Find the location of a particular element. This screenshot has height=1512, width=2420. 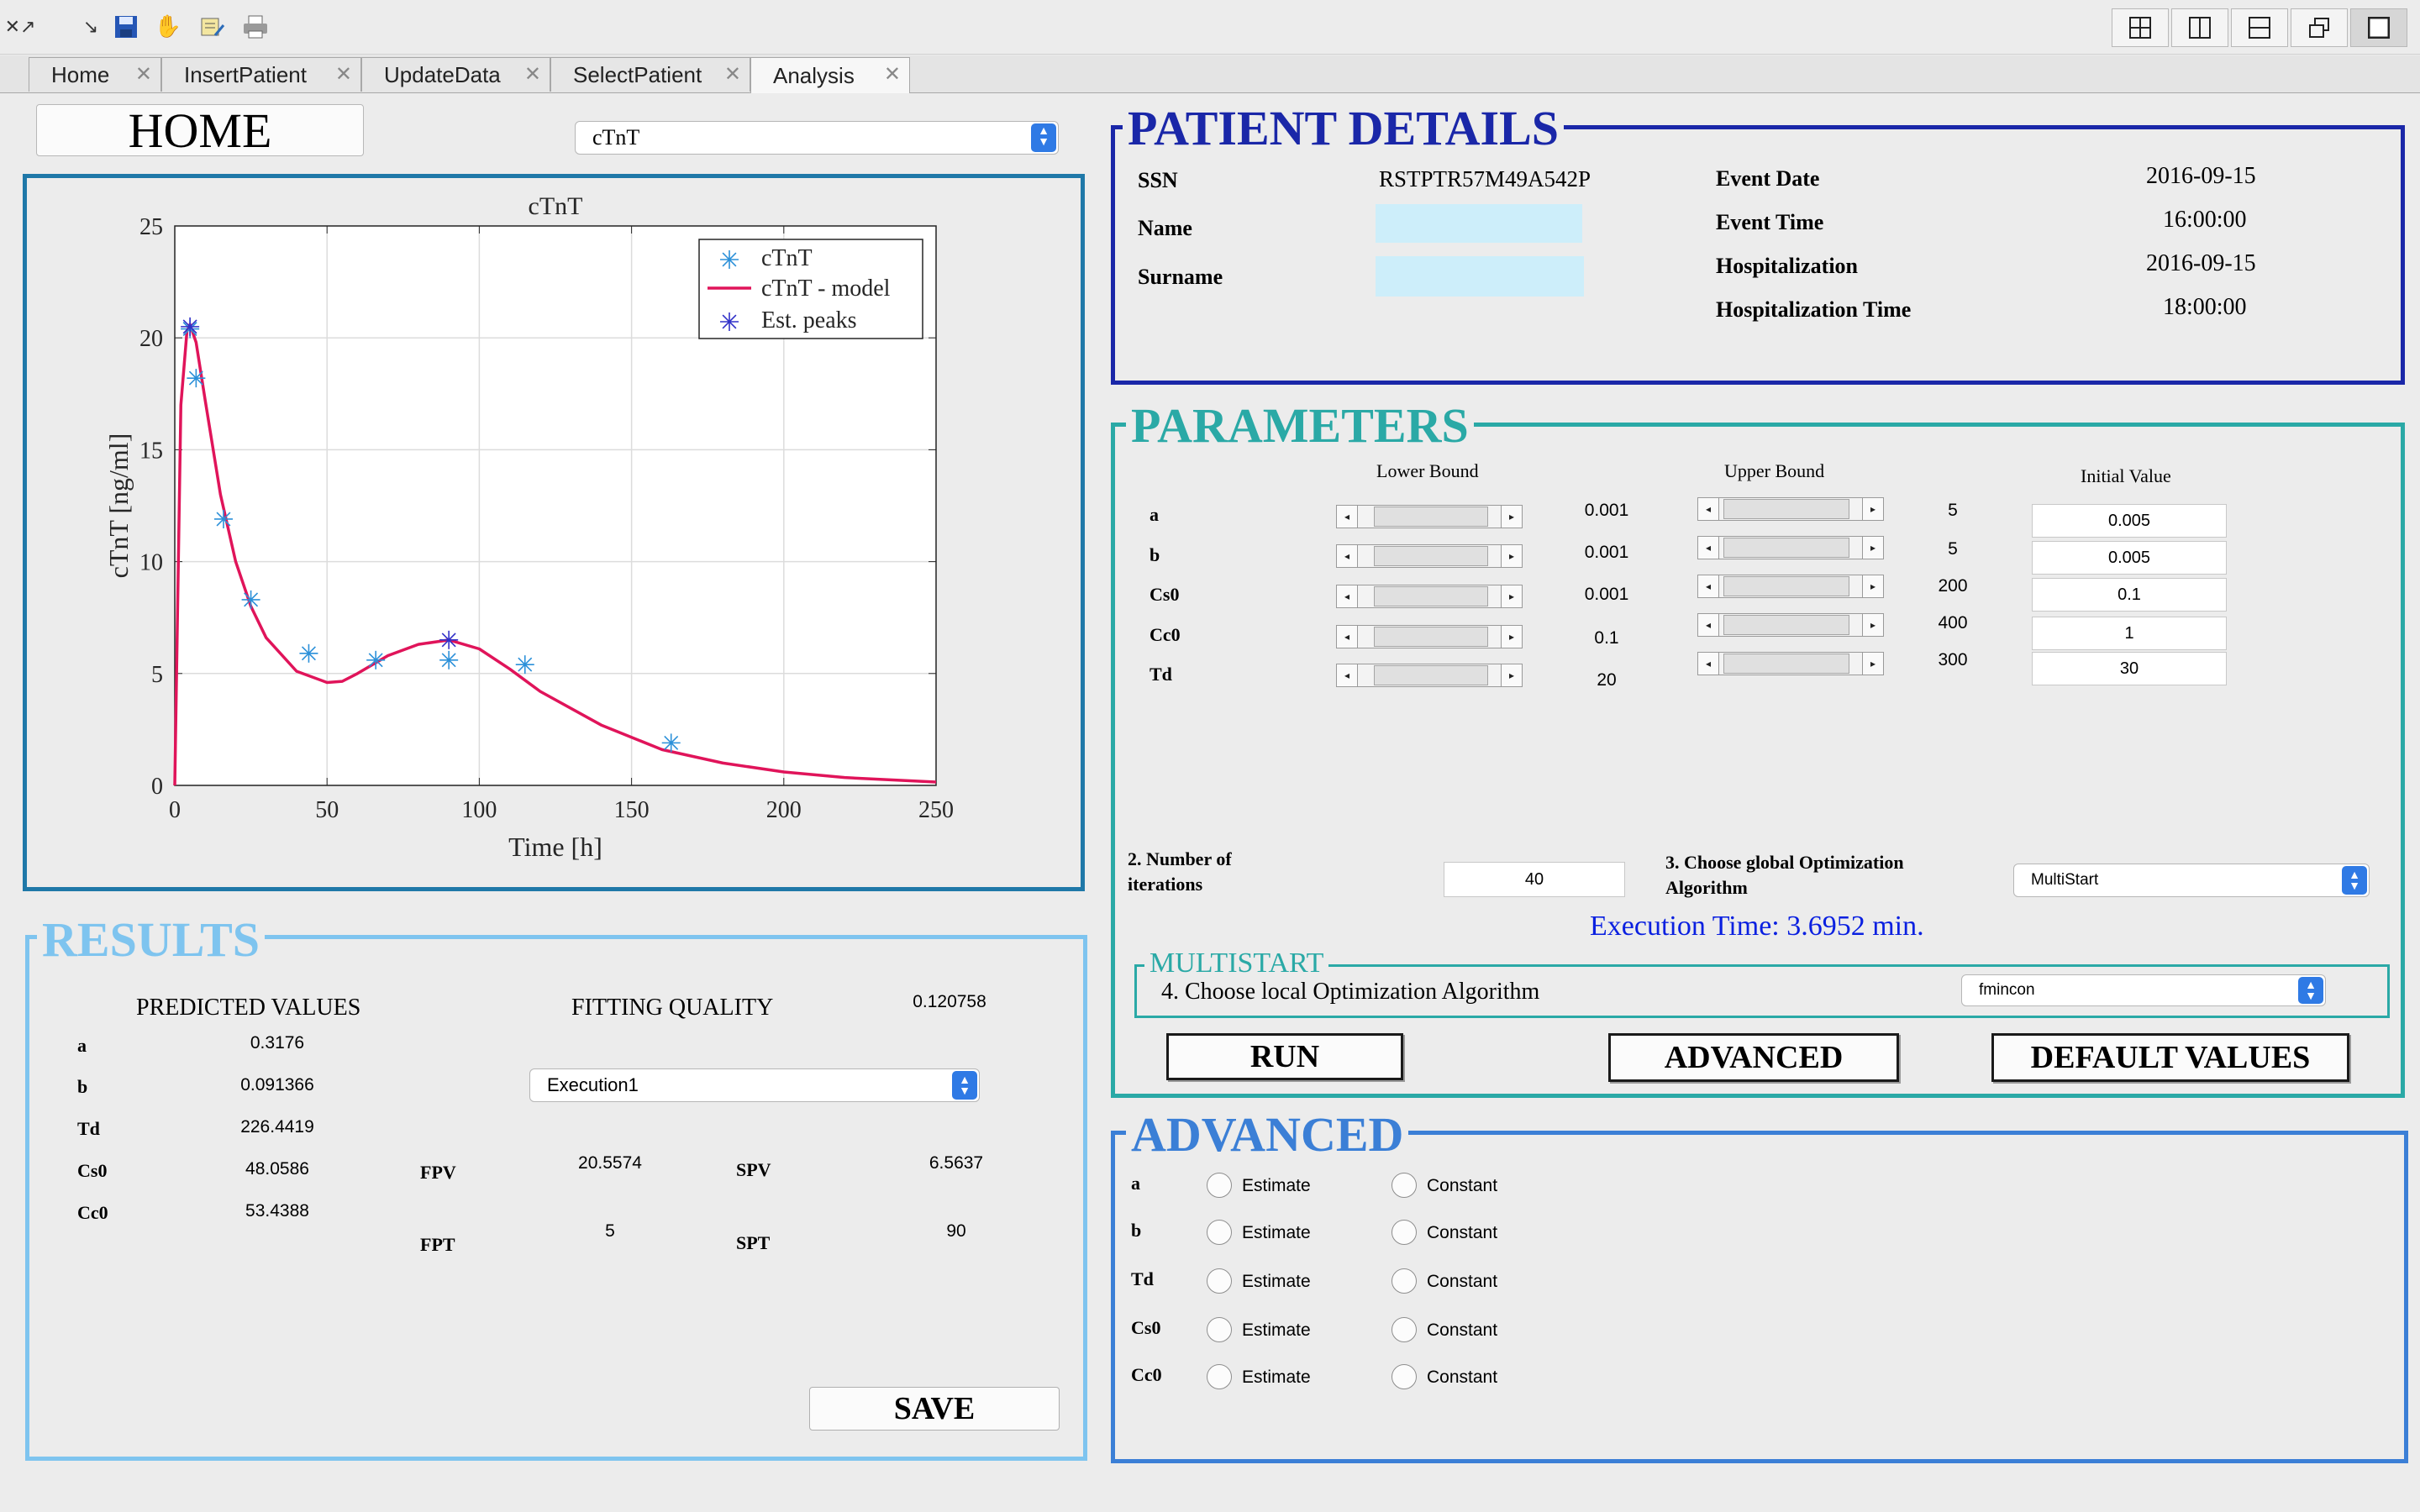

estimate-radio-cs0 is located at coordinates (1219, 1329).